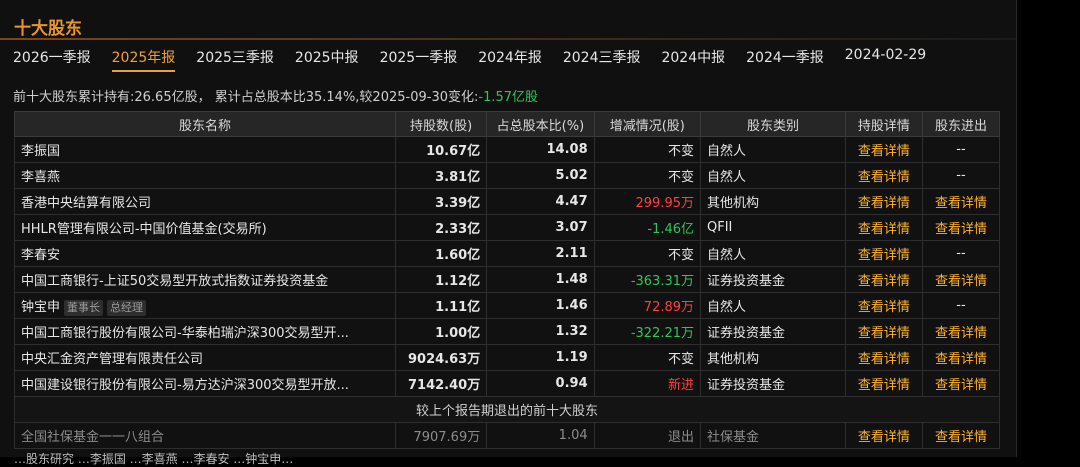  What do you see at coordinates (540, 253) in the screenshot?
I see `share-percent: 2.11` at bounding box center [540, 253].